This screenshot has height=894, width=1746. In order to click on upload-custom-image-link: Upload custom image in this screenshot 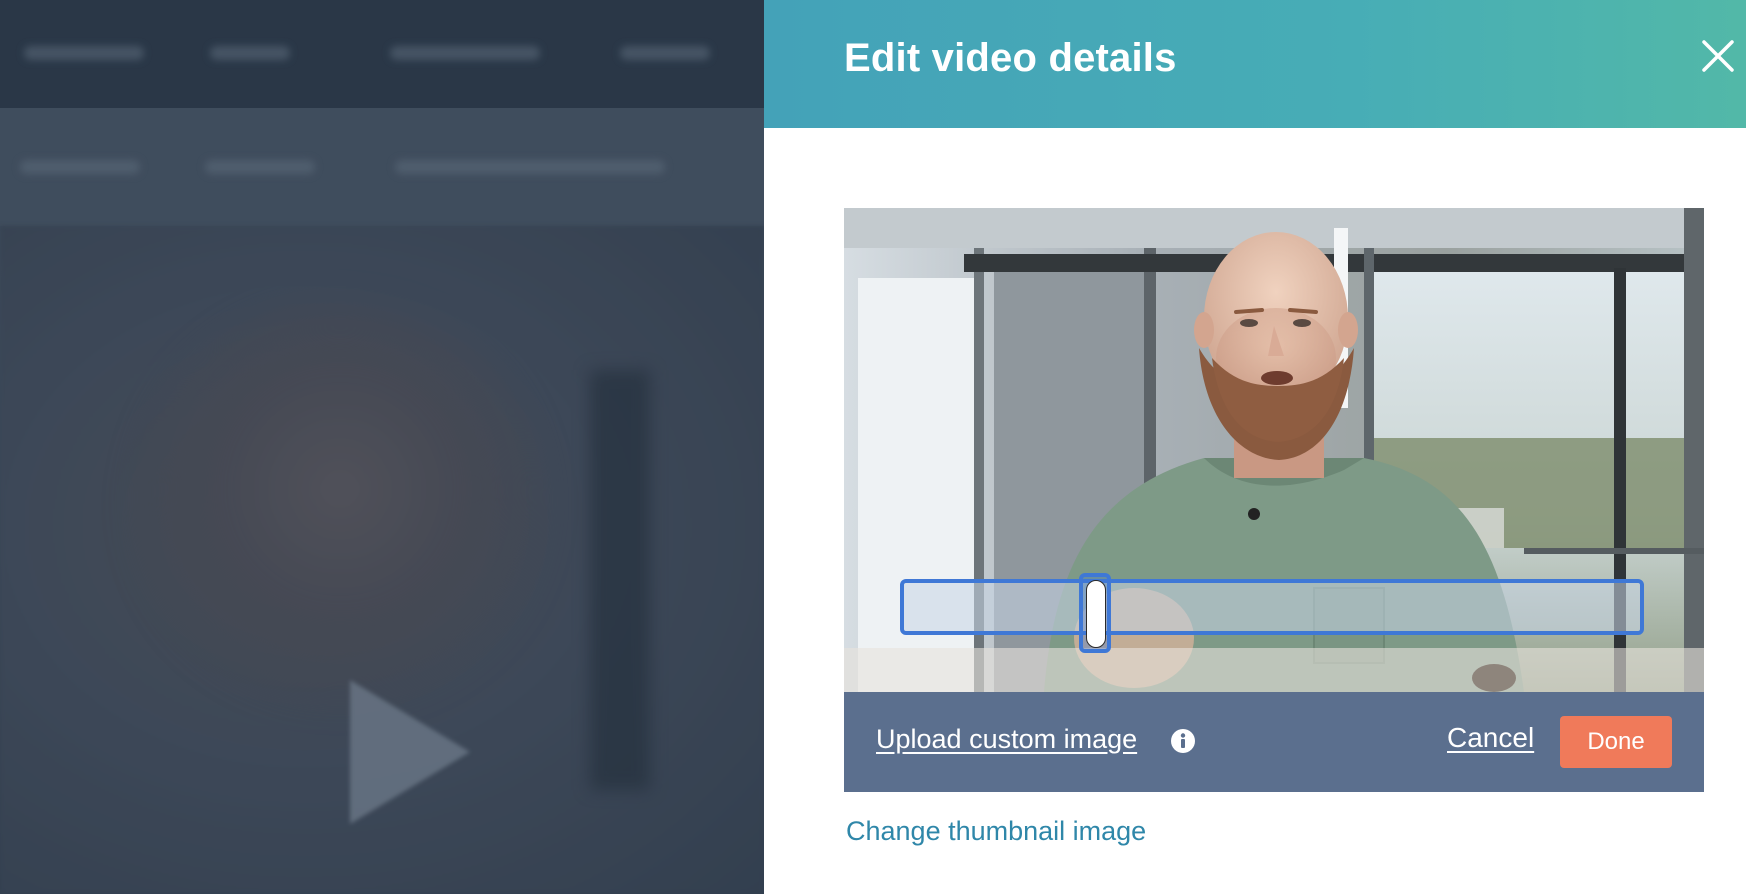, I will do `click(1006, 739)`.